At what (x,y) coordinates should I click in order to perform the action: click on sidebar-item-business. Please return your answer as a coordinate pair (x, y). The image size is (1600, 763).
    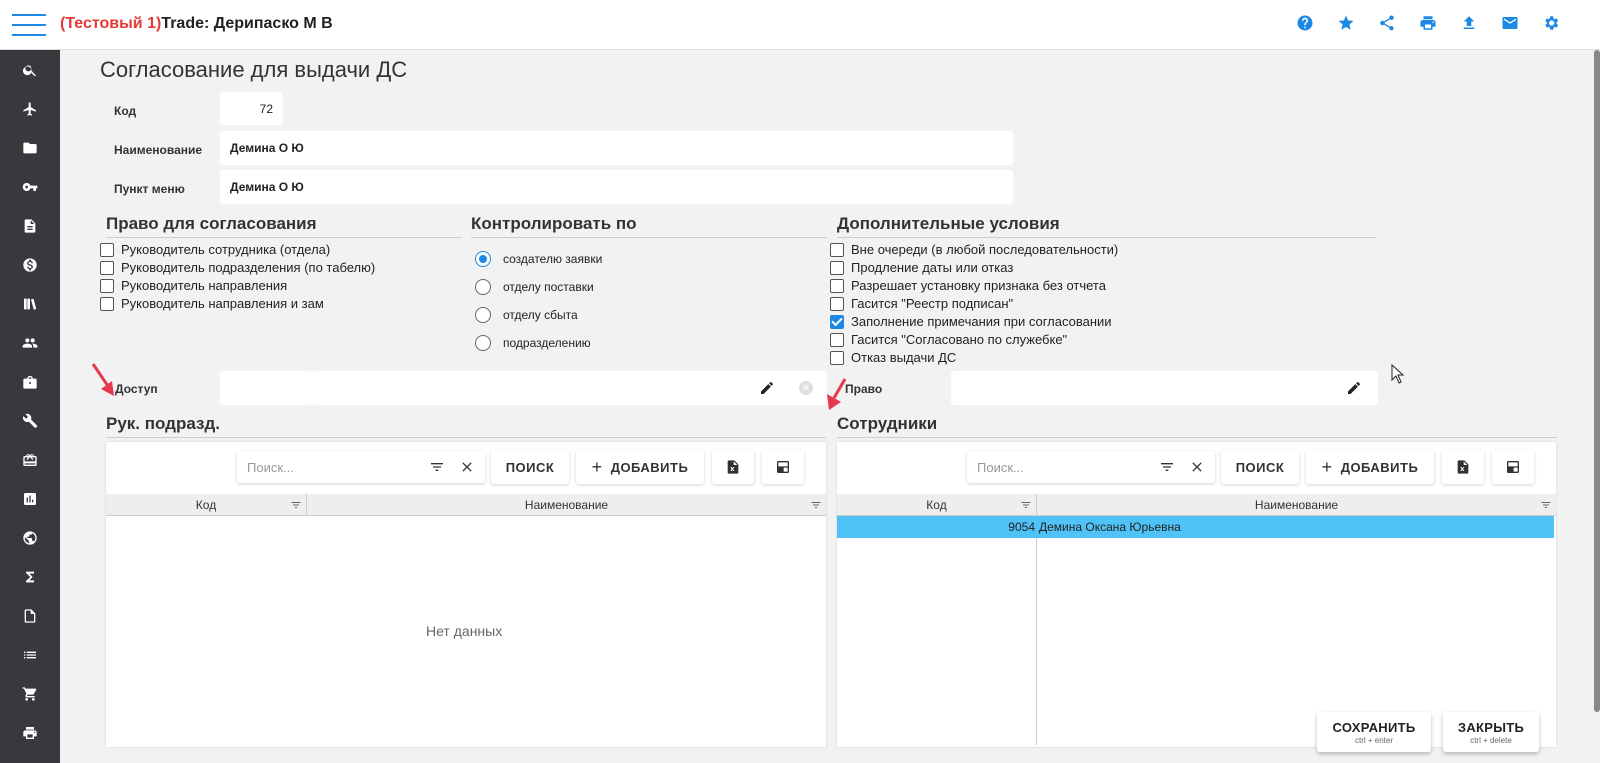
    Looking at the image, I should click on (30, 381).